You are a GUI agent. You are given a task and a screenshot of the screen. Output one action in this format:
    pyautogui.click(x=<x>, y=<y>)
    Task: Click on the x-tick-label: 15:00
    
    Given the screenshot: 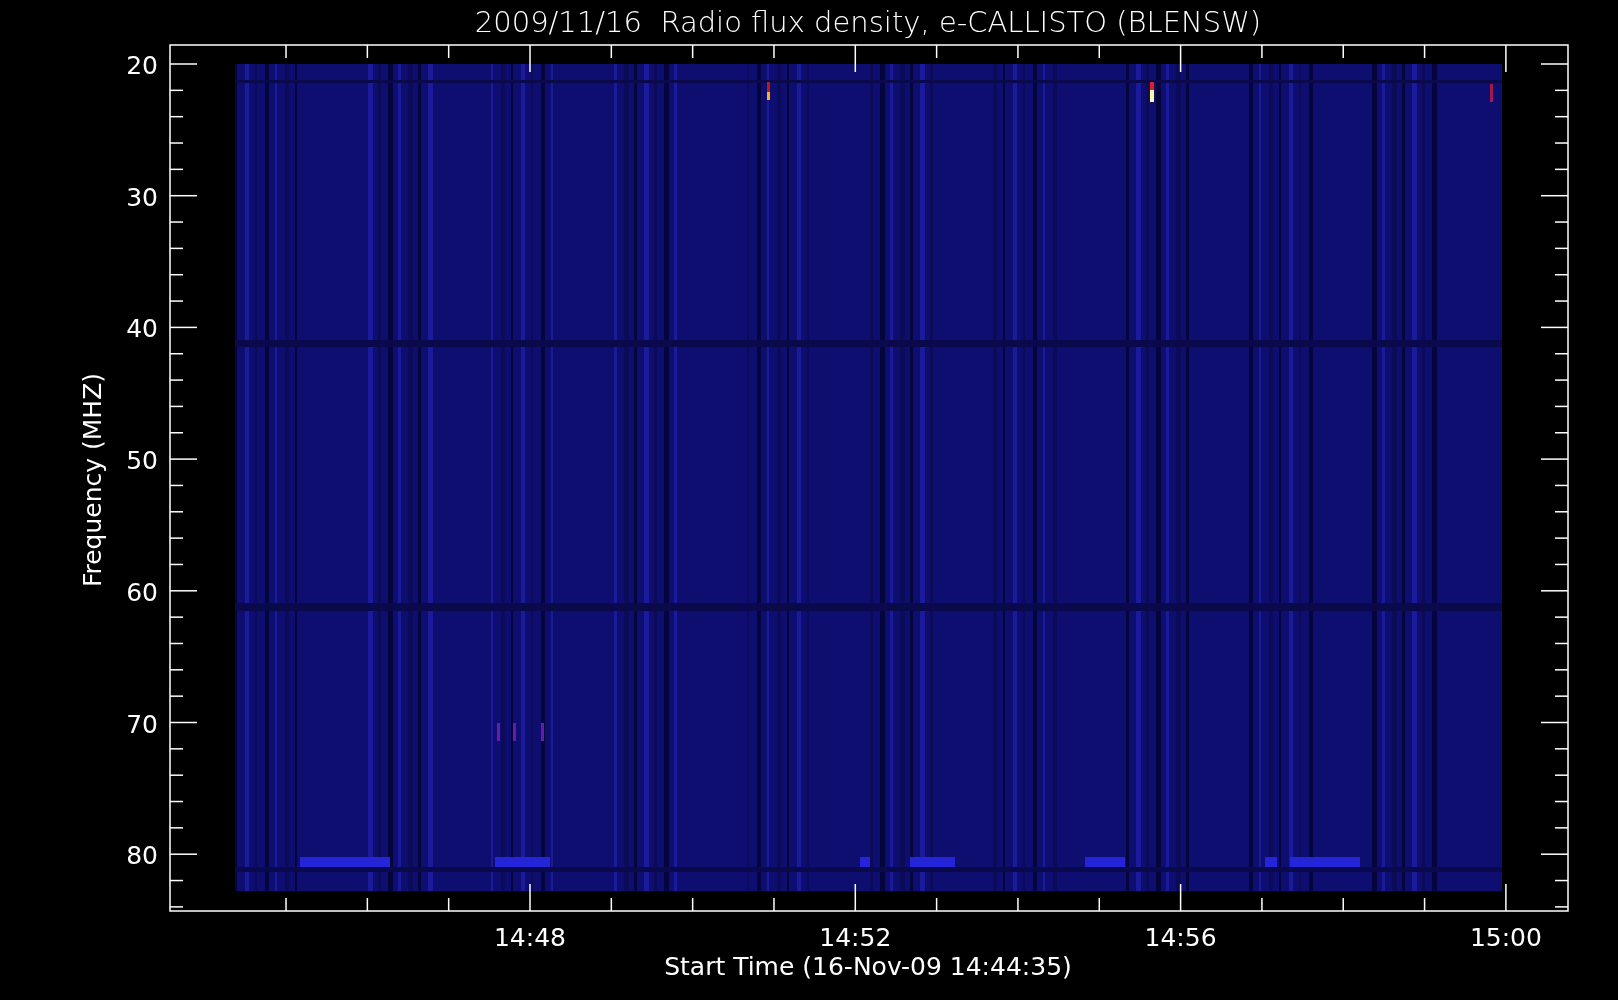 What is the action you would take?
    pyautogui.click(x=1505, y=937)
    